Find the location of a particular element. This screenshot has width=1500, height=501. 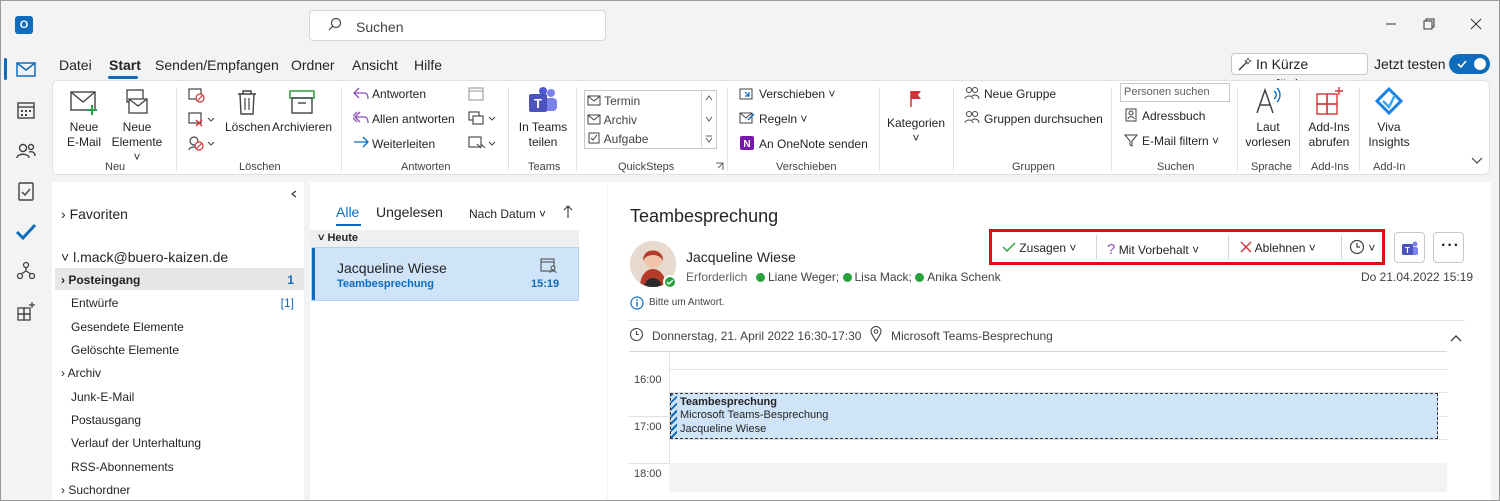

more-reply-icon is located at coordinates (482, 143).